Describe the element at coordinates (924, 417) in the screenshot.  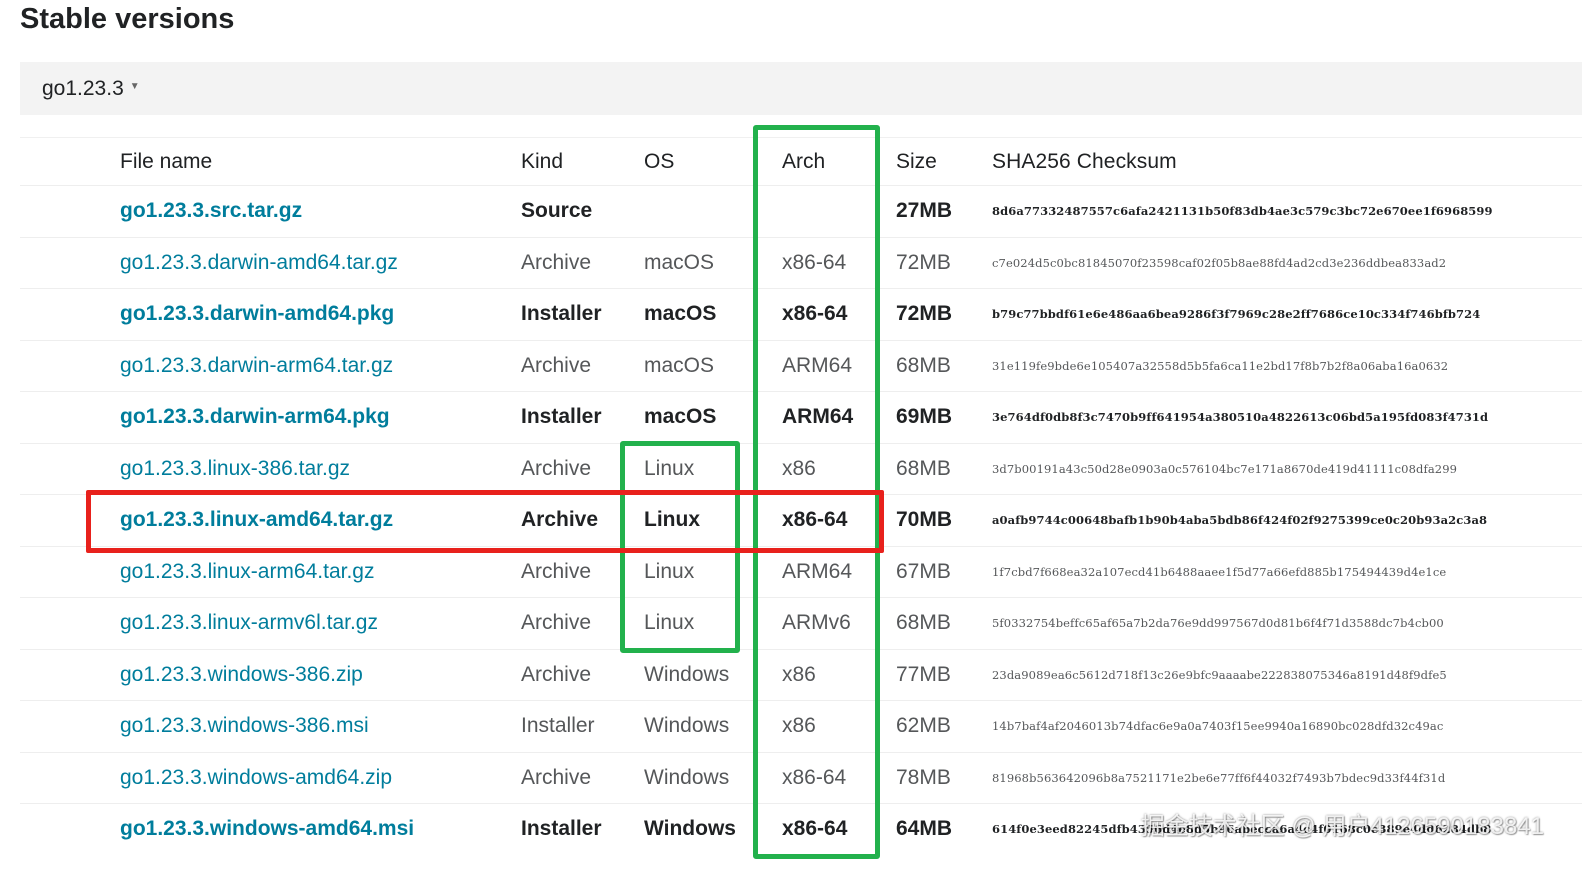
I see `size-cell: 69MB` at that location.